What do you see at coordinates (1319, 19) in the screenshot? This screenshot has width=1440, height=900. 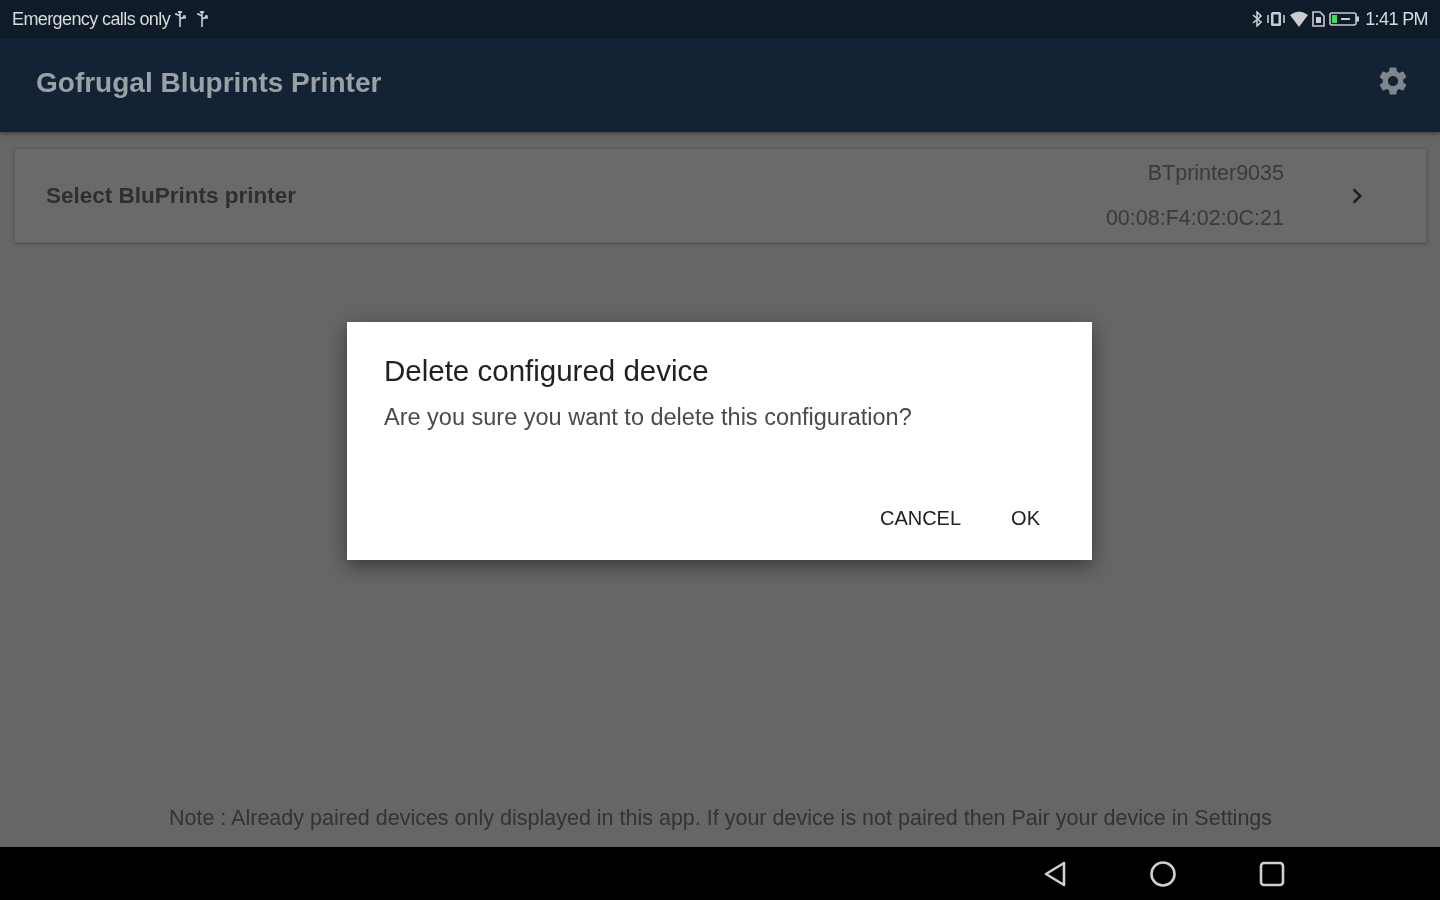 I see `sim-card-icon` at bounding box center [1319, 19].